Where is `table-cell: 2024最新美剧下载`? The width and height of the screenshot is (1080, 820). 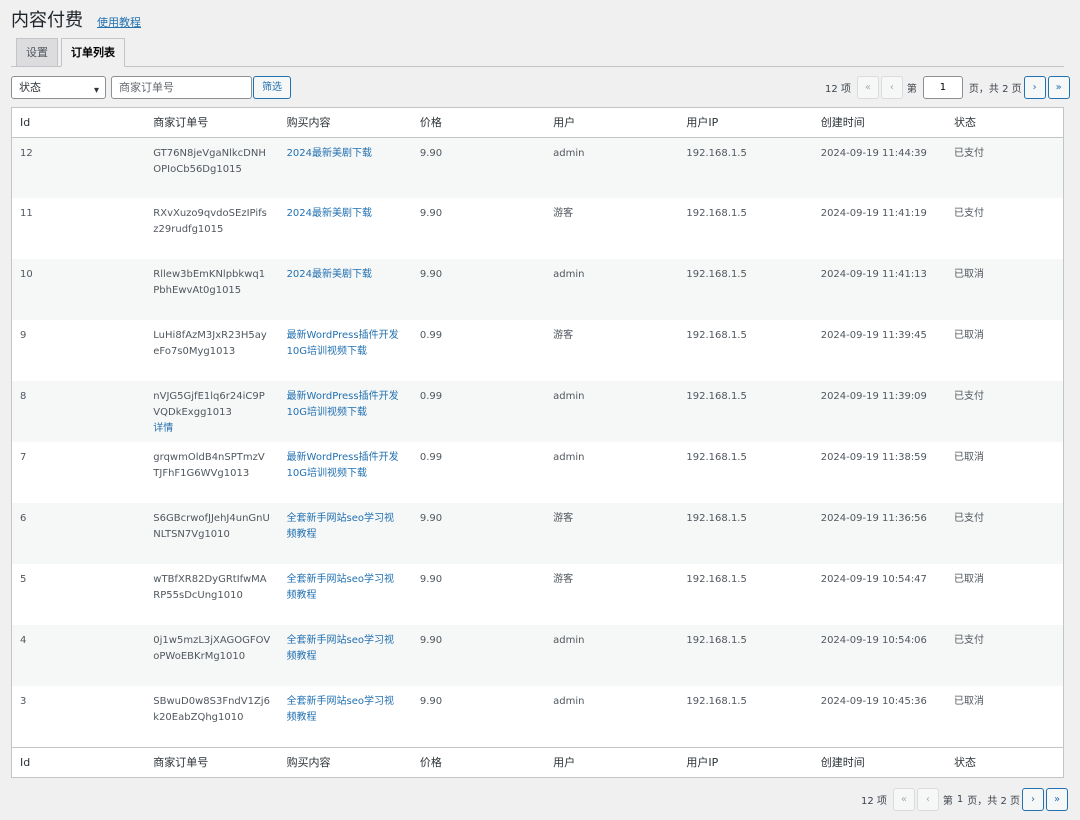
table-cell: 2024最新美剧下载 is located at coordinates (345, 167).